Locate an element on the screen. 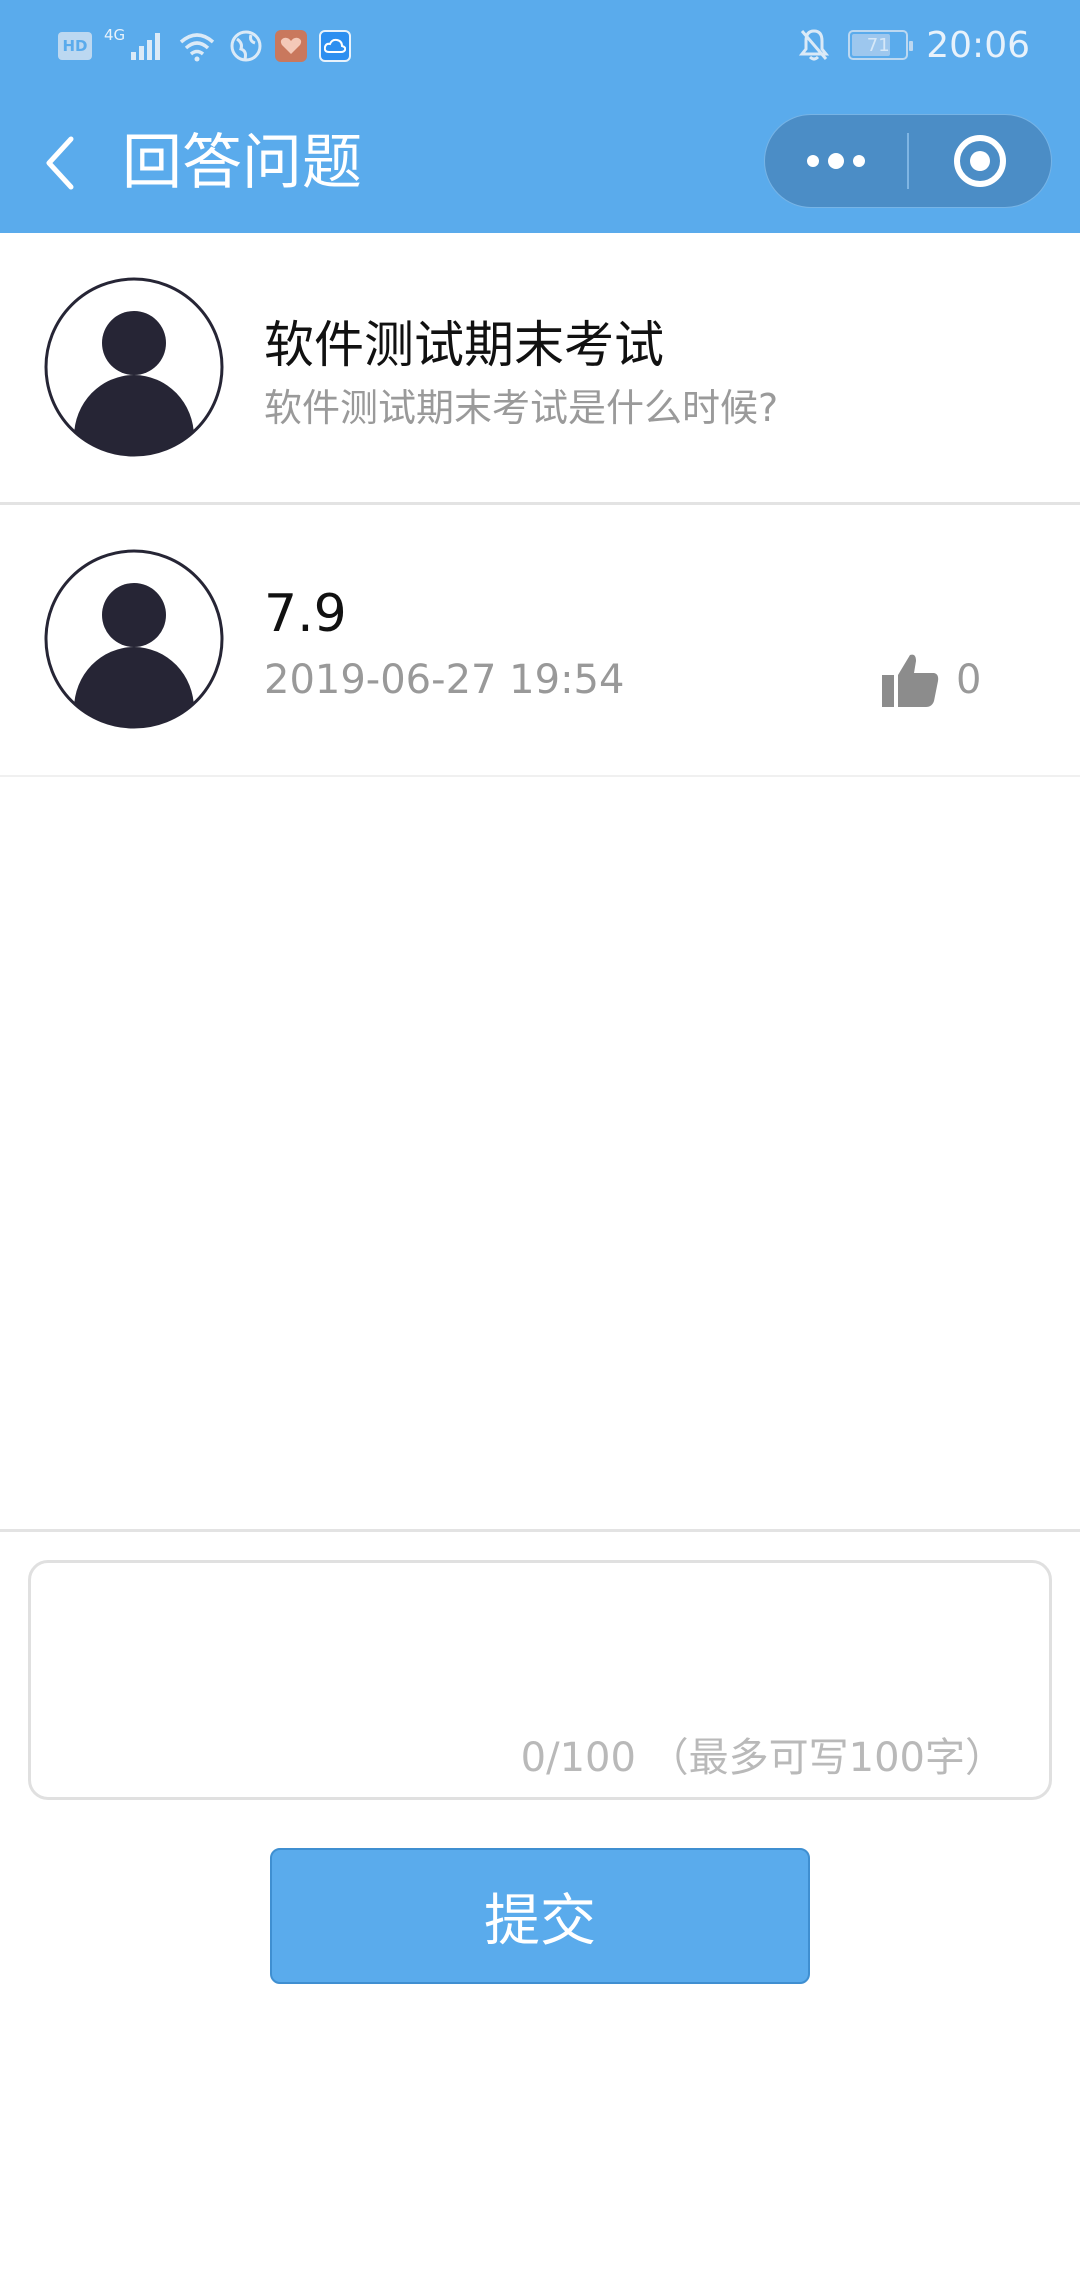 The image size is (1080, 2280). more-dots-icon-right is located at coordinates (859, 161).